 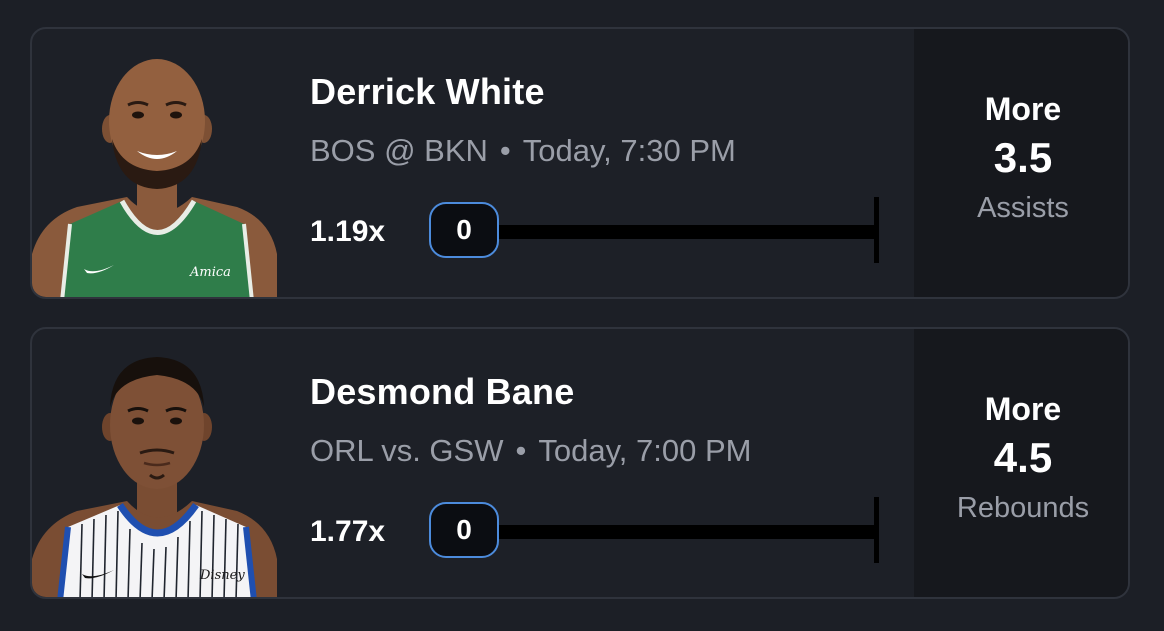 What do you see at coordinates (154, 463) in the screenshot?
I see `player-headshot: Disney` at bounding box center [154, 463].